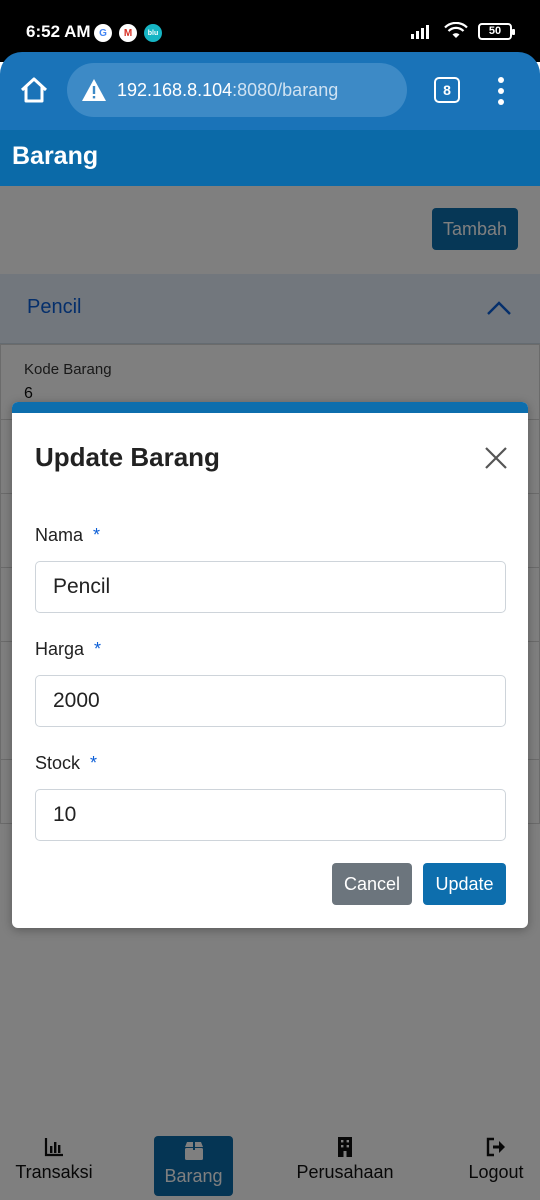 The image size is (540, 1200). Describe the element at coordinates (464, 884) in the screenshot. I see `update-button: Update` at that location.